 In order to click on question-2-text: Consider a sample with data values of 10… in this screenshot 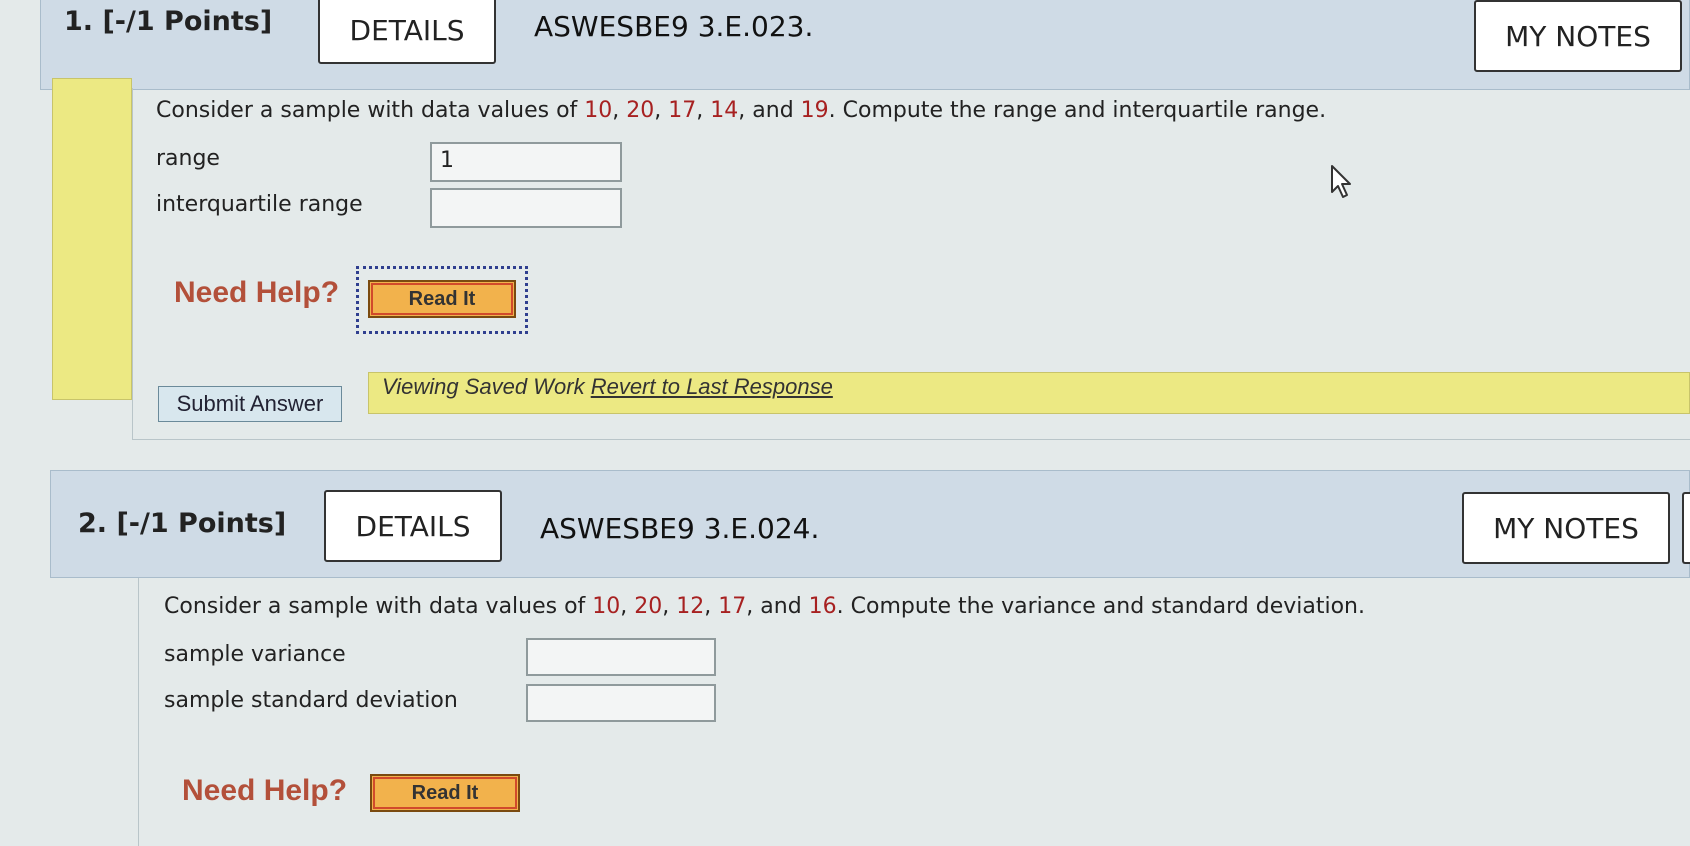, I will do `click(764, 606)`.